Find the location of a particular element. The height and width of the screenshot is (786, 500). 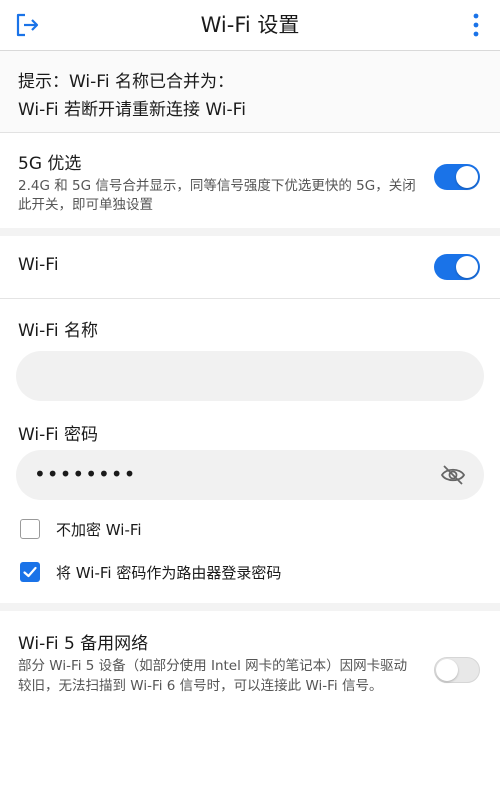

page-title: Wi-Fi 设置 is located at coordinates (250, 25).